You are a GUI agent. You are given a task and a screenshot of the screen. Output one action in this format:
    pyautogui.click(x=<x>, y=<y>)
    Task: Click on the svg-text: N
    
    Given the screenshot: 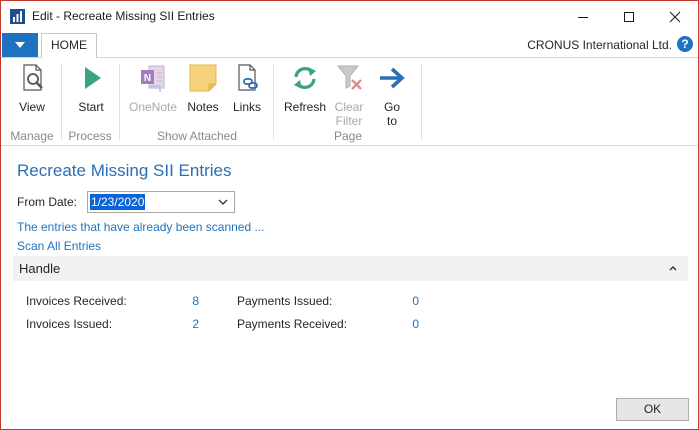 What is the action you would take?
    pyautogui.click(x=147, y=78)
    